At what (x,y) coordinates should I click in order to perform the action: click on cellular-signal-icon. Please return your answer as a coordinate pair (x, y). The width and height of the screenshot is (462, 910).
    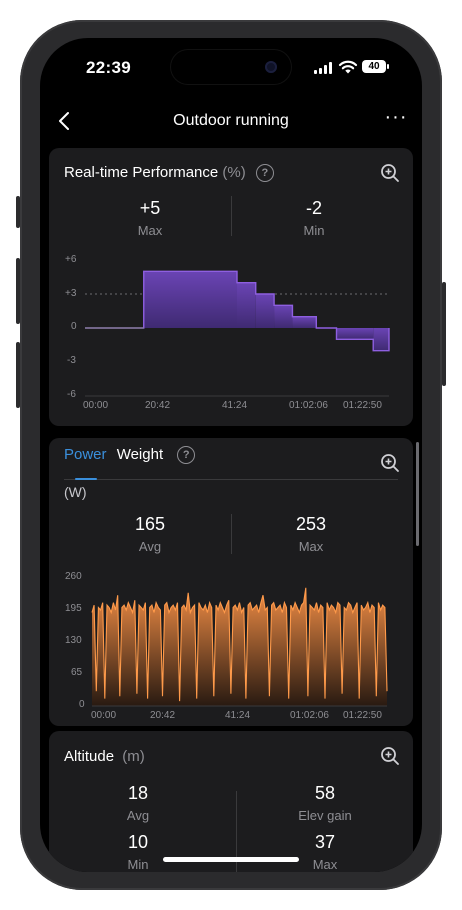
    Looking at the image, I should click on (324, 68).